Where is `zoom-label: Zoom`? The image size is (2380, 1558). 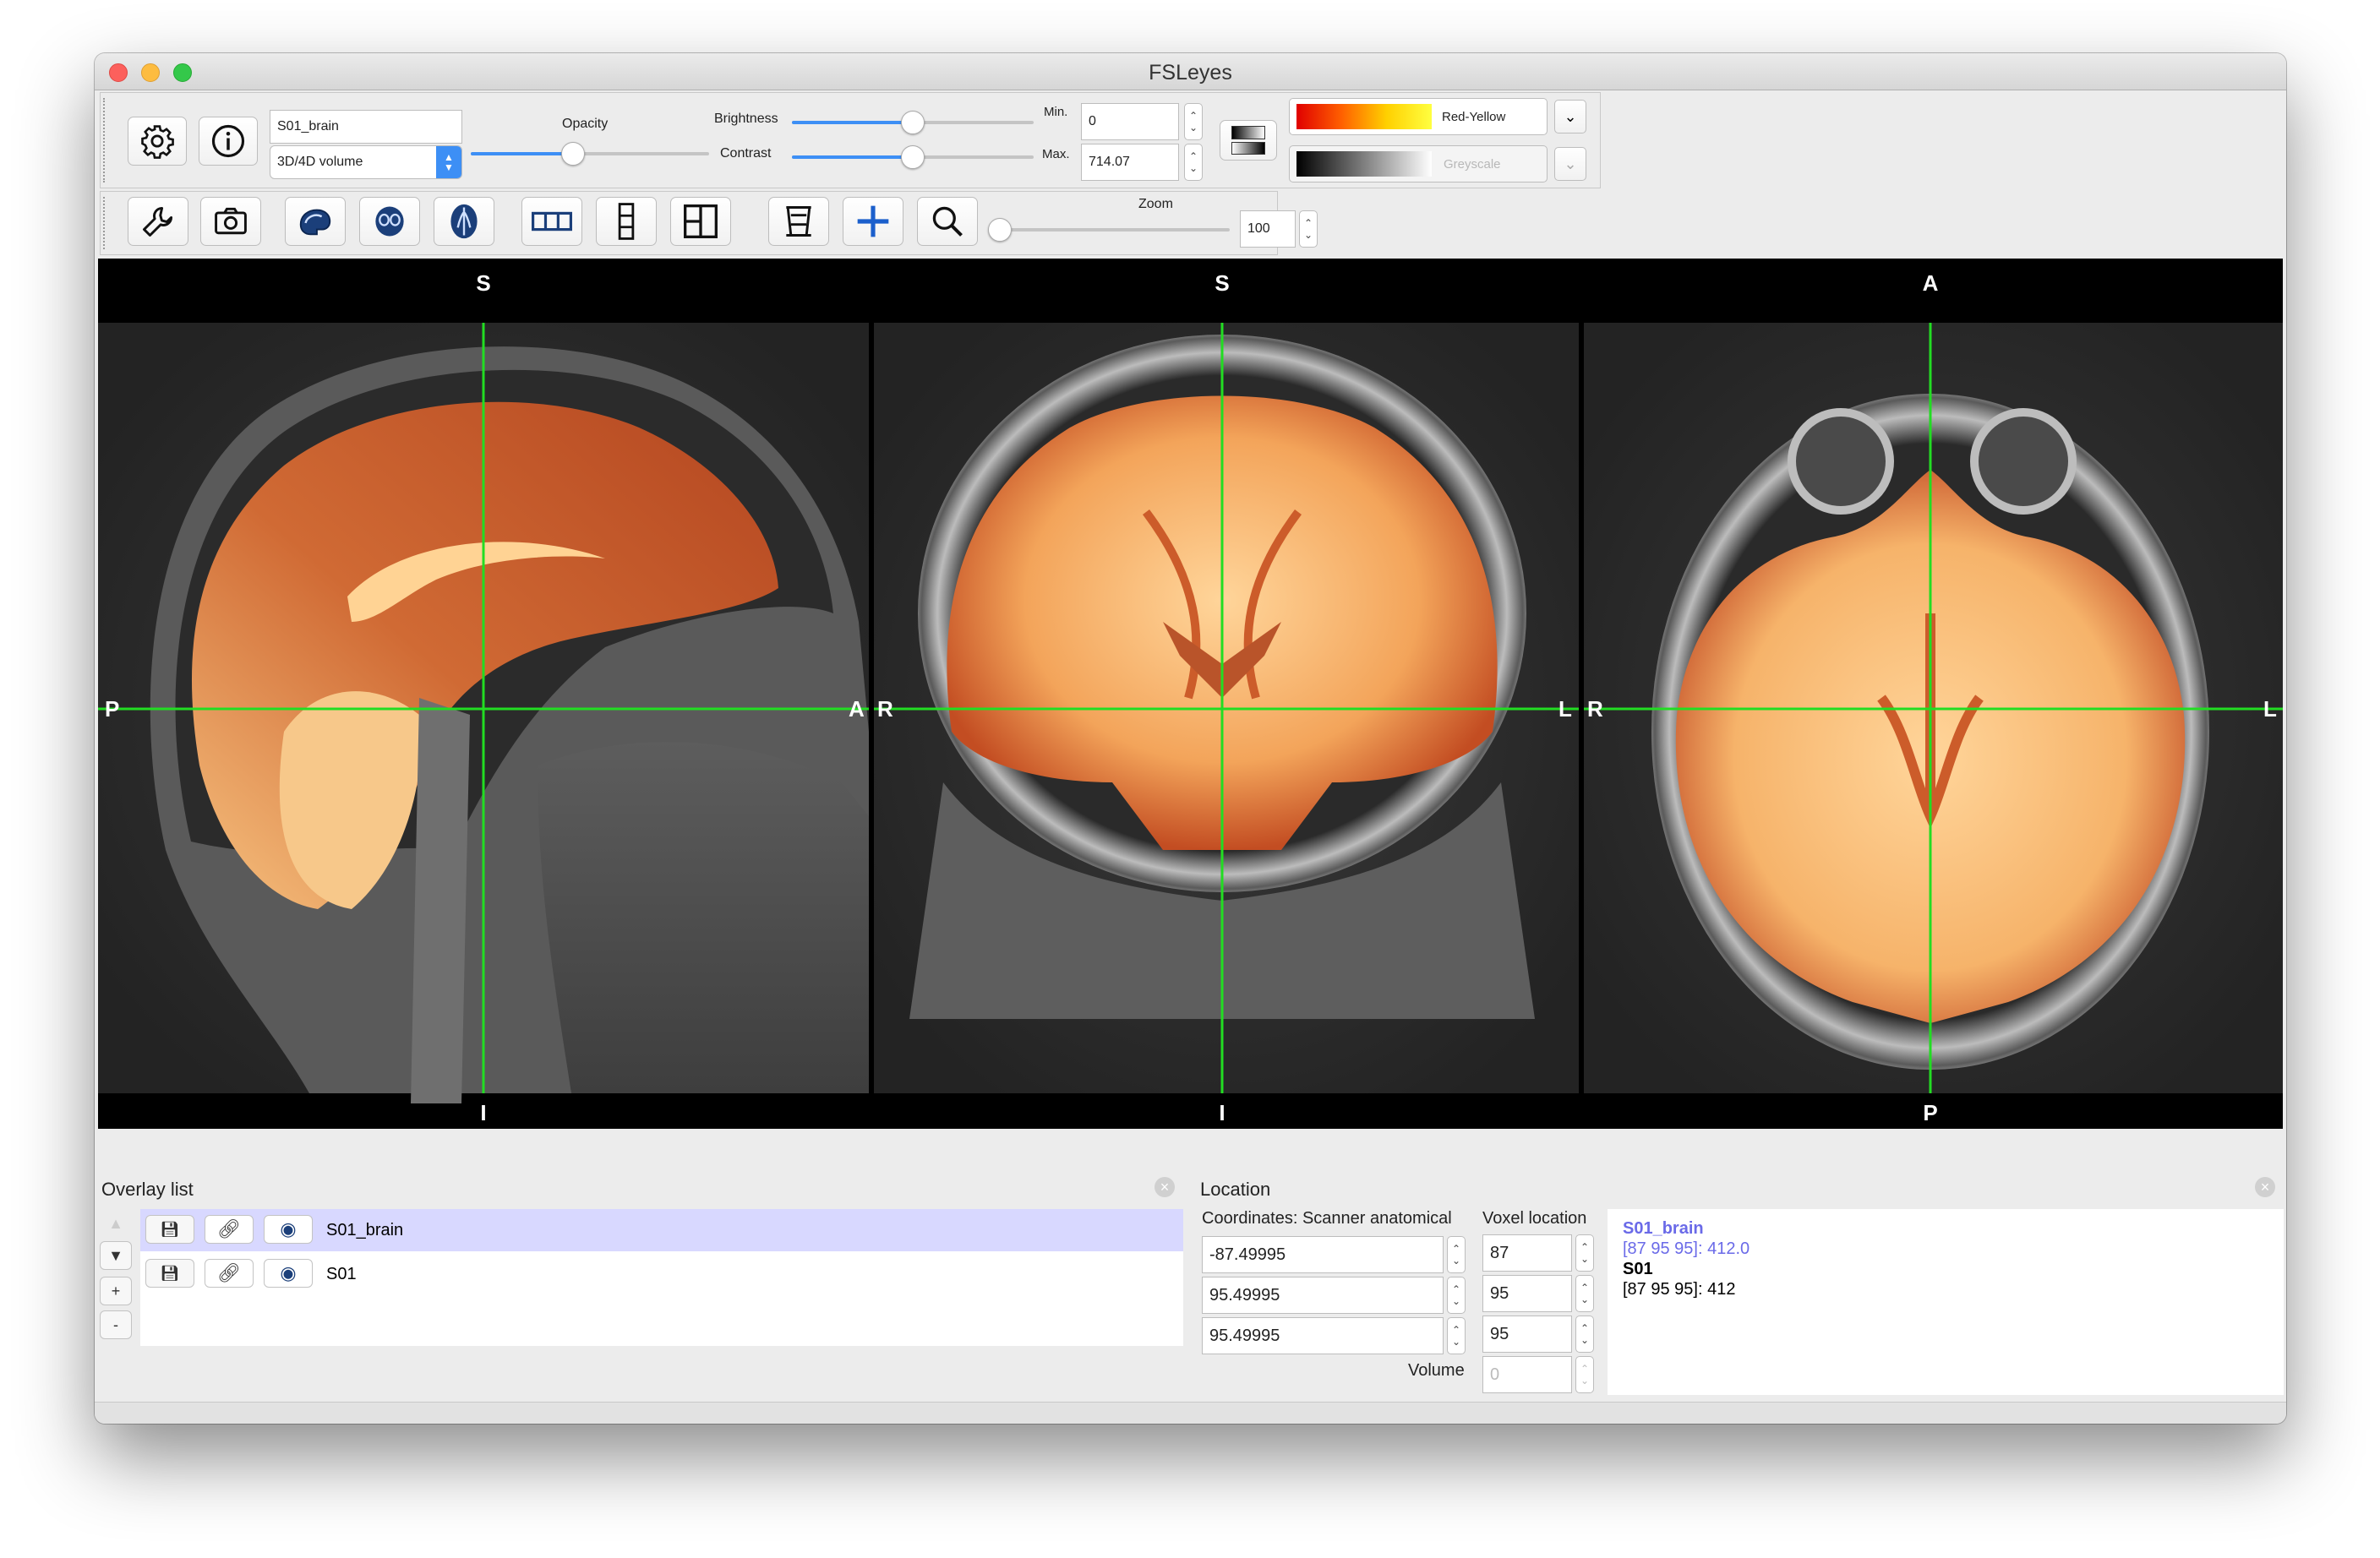
zoom-label: Zoom is located at coordinates (1155, 204).